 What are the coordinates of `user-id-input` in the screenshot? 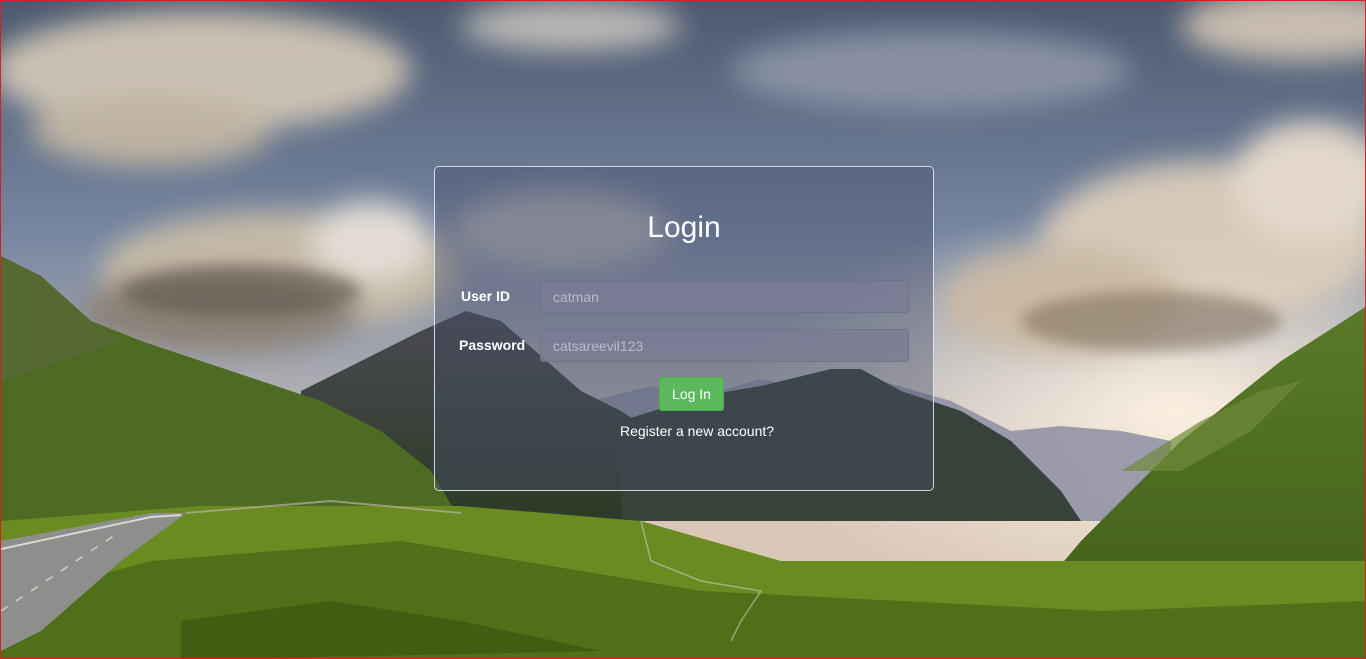 It's located at (724, 296).